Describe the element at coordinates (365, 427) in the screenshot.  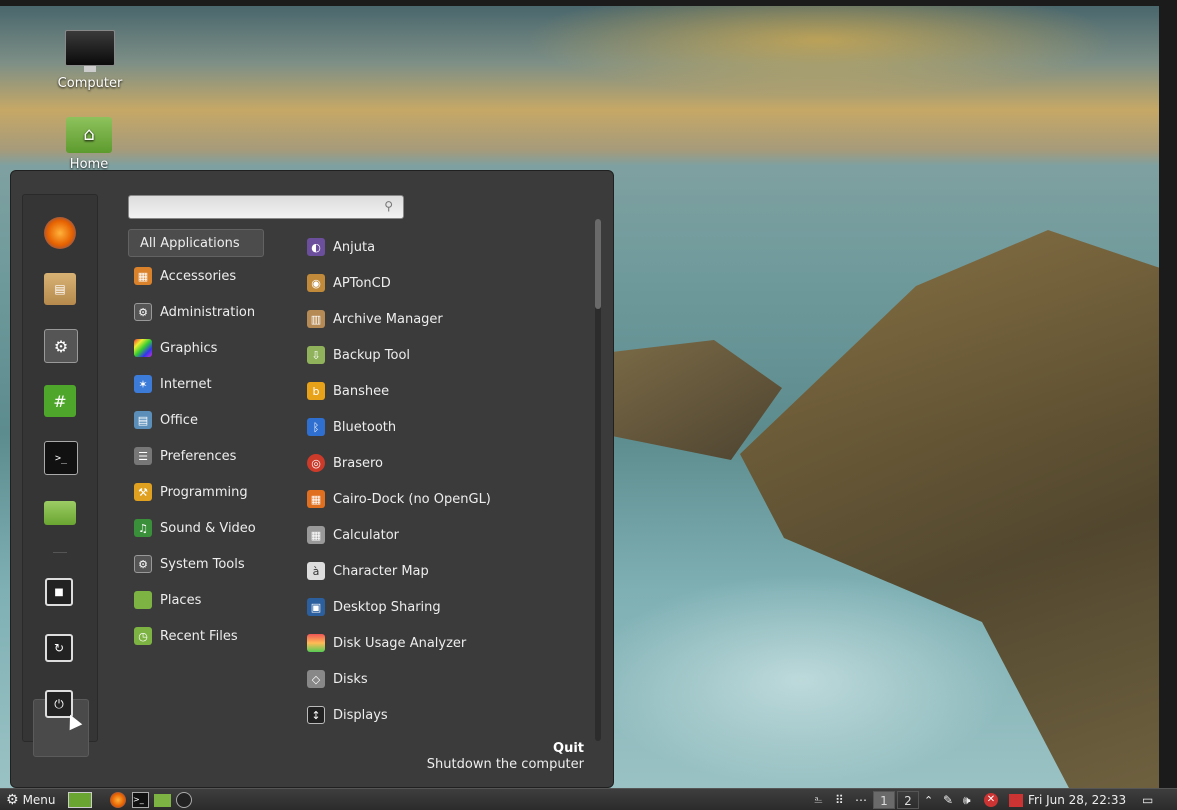
I see `app-label: Bluetooth` at that location.